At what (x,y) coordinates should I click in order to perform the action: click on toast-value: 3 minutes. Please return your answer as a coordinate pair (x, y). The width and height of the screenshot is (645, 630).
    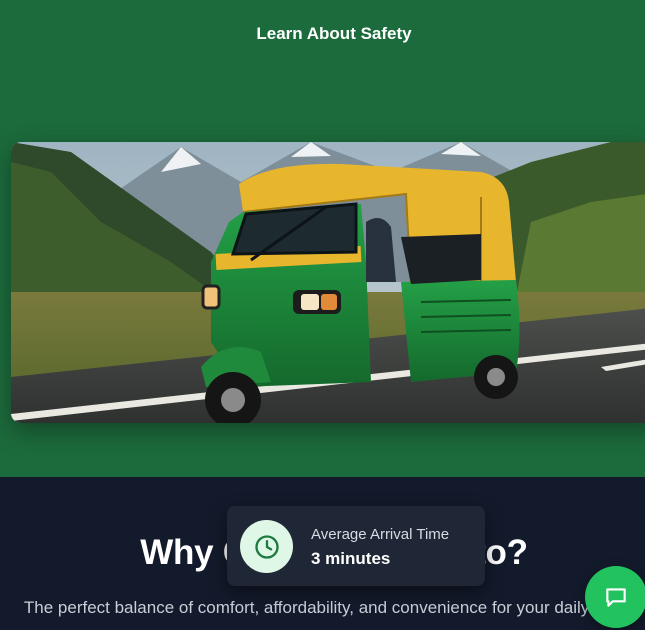
    Looking at the image, I should click on (351, 558).